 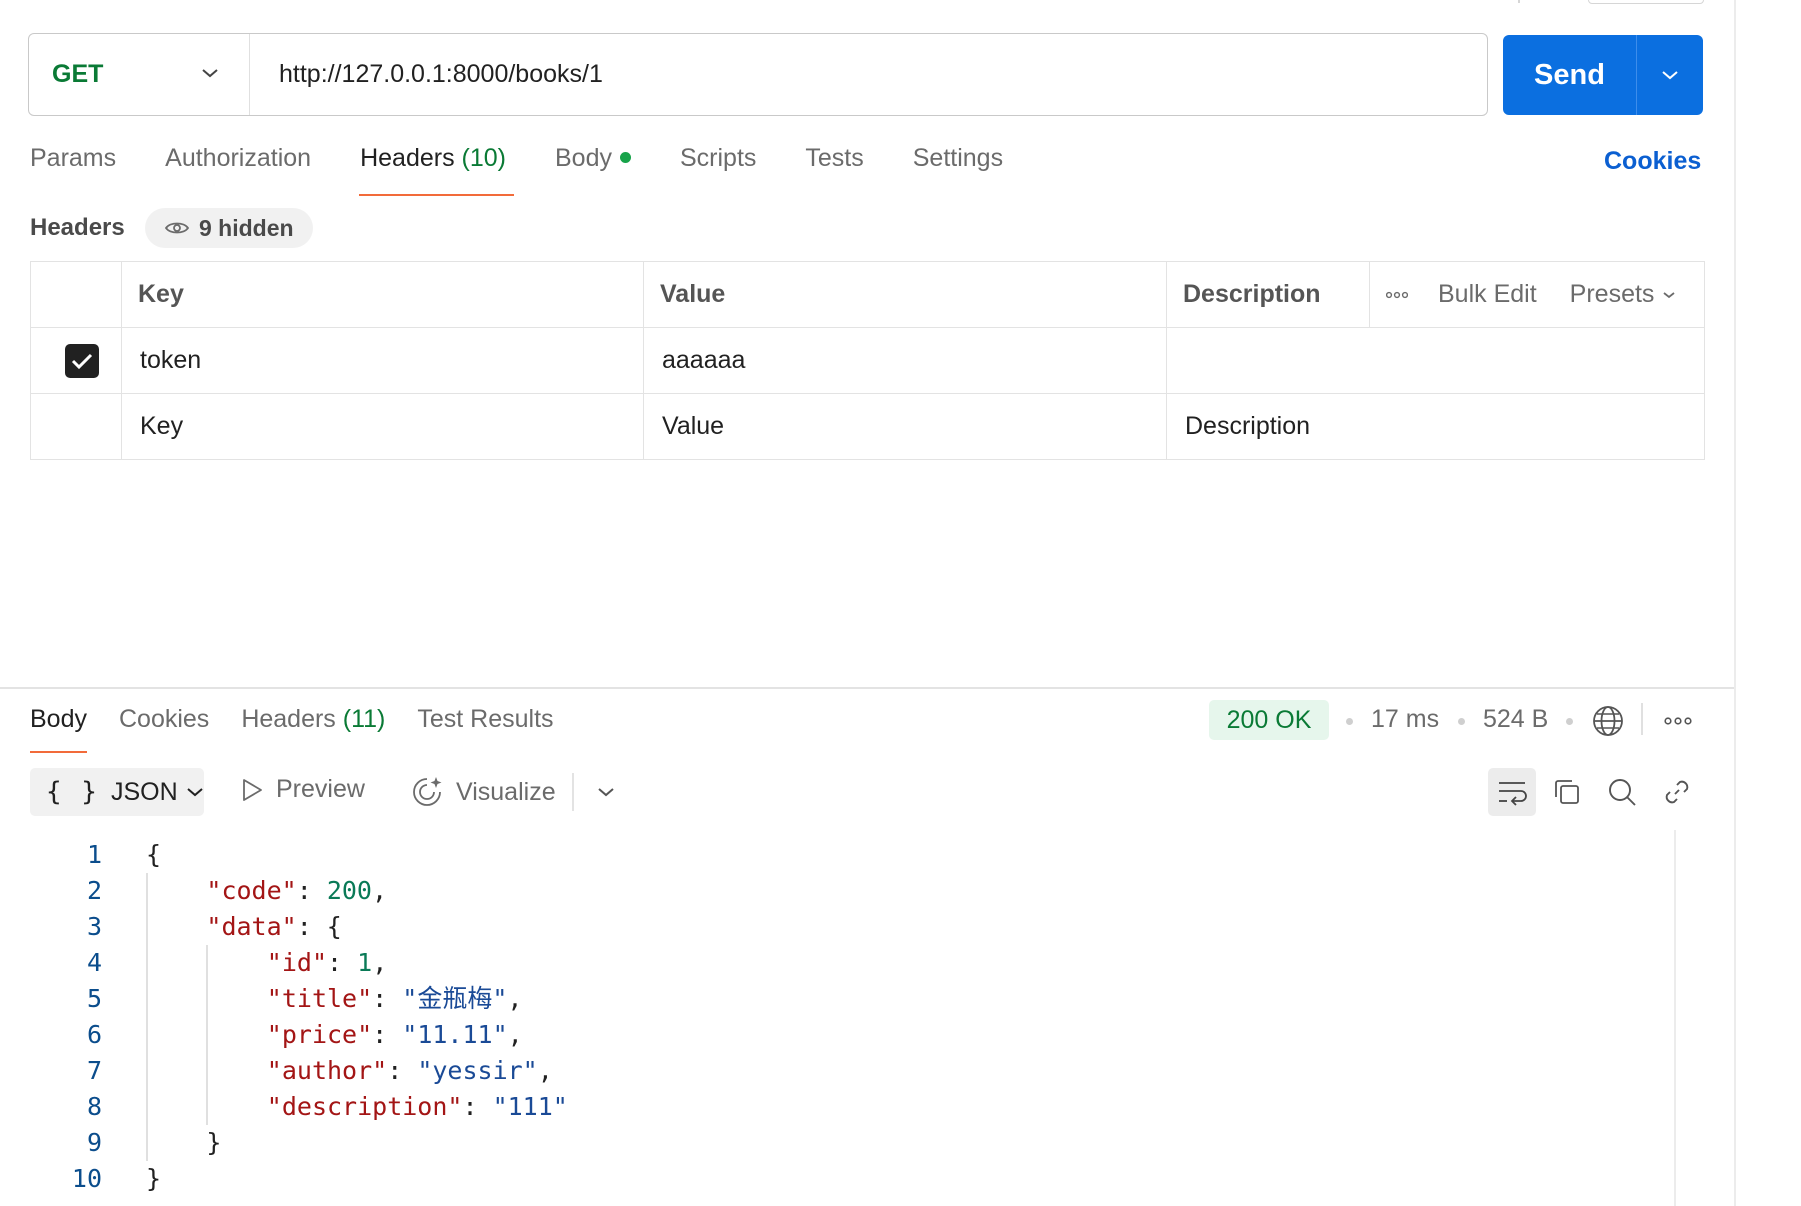 What do you see at coordinates (327, 1070) in the screenshot?
I see `code-token: "author"` at bounding box center [327, 1070].